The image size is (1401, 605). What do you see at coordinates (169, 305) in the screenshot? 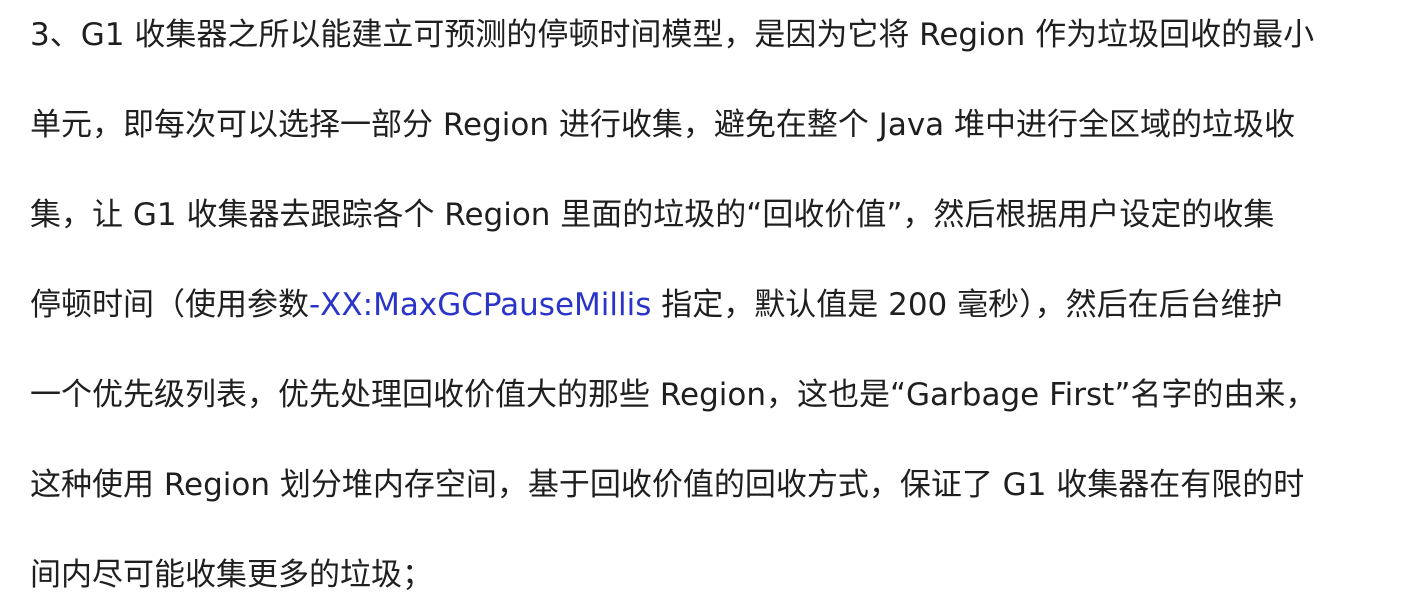
I see `line-4-text-before: 停顿时间（使用参数` at bounding box center [169, 305].